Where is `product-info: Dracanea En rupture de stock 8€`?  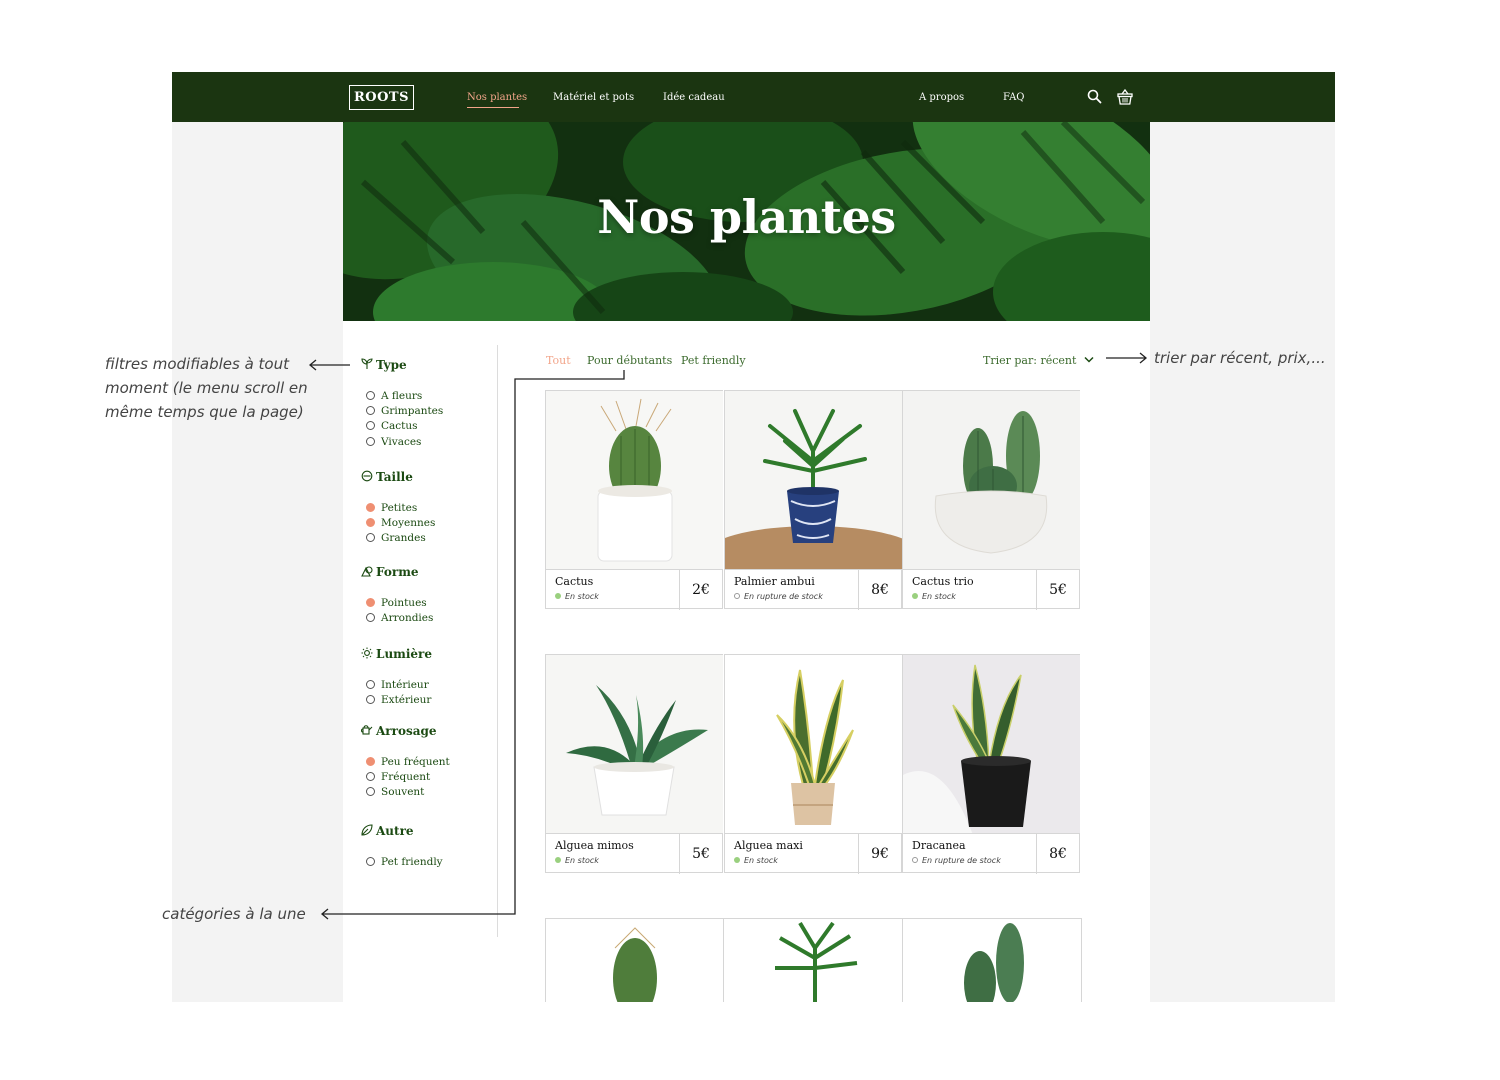 product-info: Dracanea En rupture de stock 8€ is located at coordinates (991, 853).